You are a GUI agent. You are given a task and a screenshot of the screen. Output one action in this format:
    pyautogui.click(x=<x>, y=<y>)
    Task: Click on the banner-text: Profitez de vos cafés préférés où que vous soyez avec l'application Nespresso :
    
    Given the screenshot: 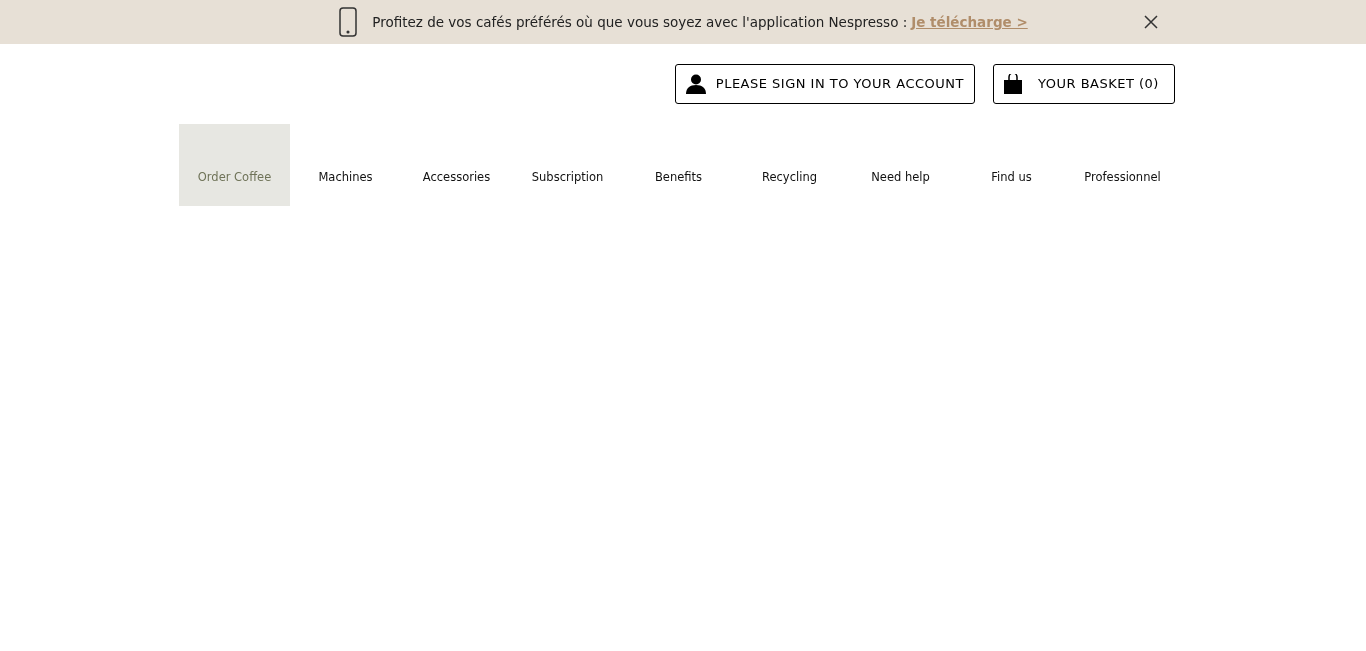 What is the action you would take?
    pyautogui.click(x=640, y=22)
    